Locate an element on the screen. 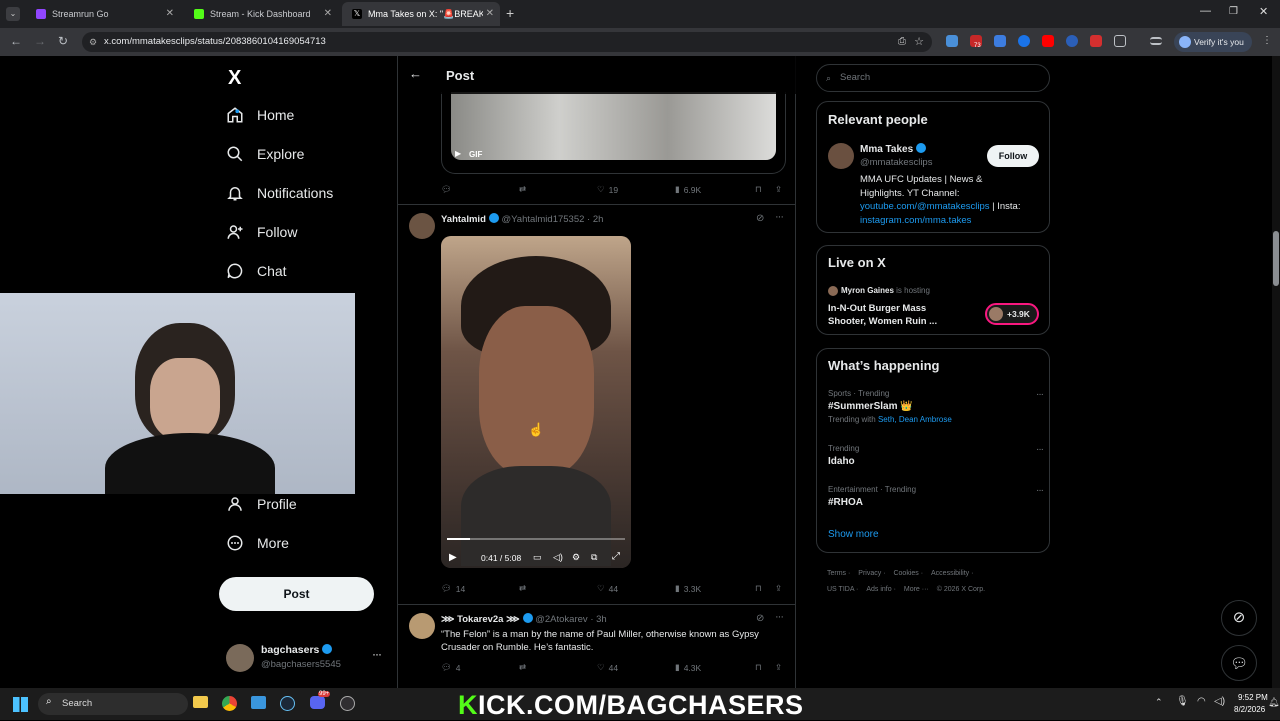  like-button: ♡ 19 is located at coordinates (607, 189).